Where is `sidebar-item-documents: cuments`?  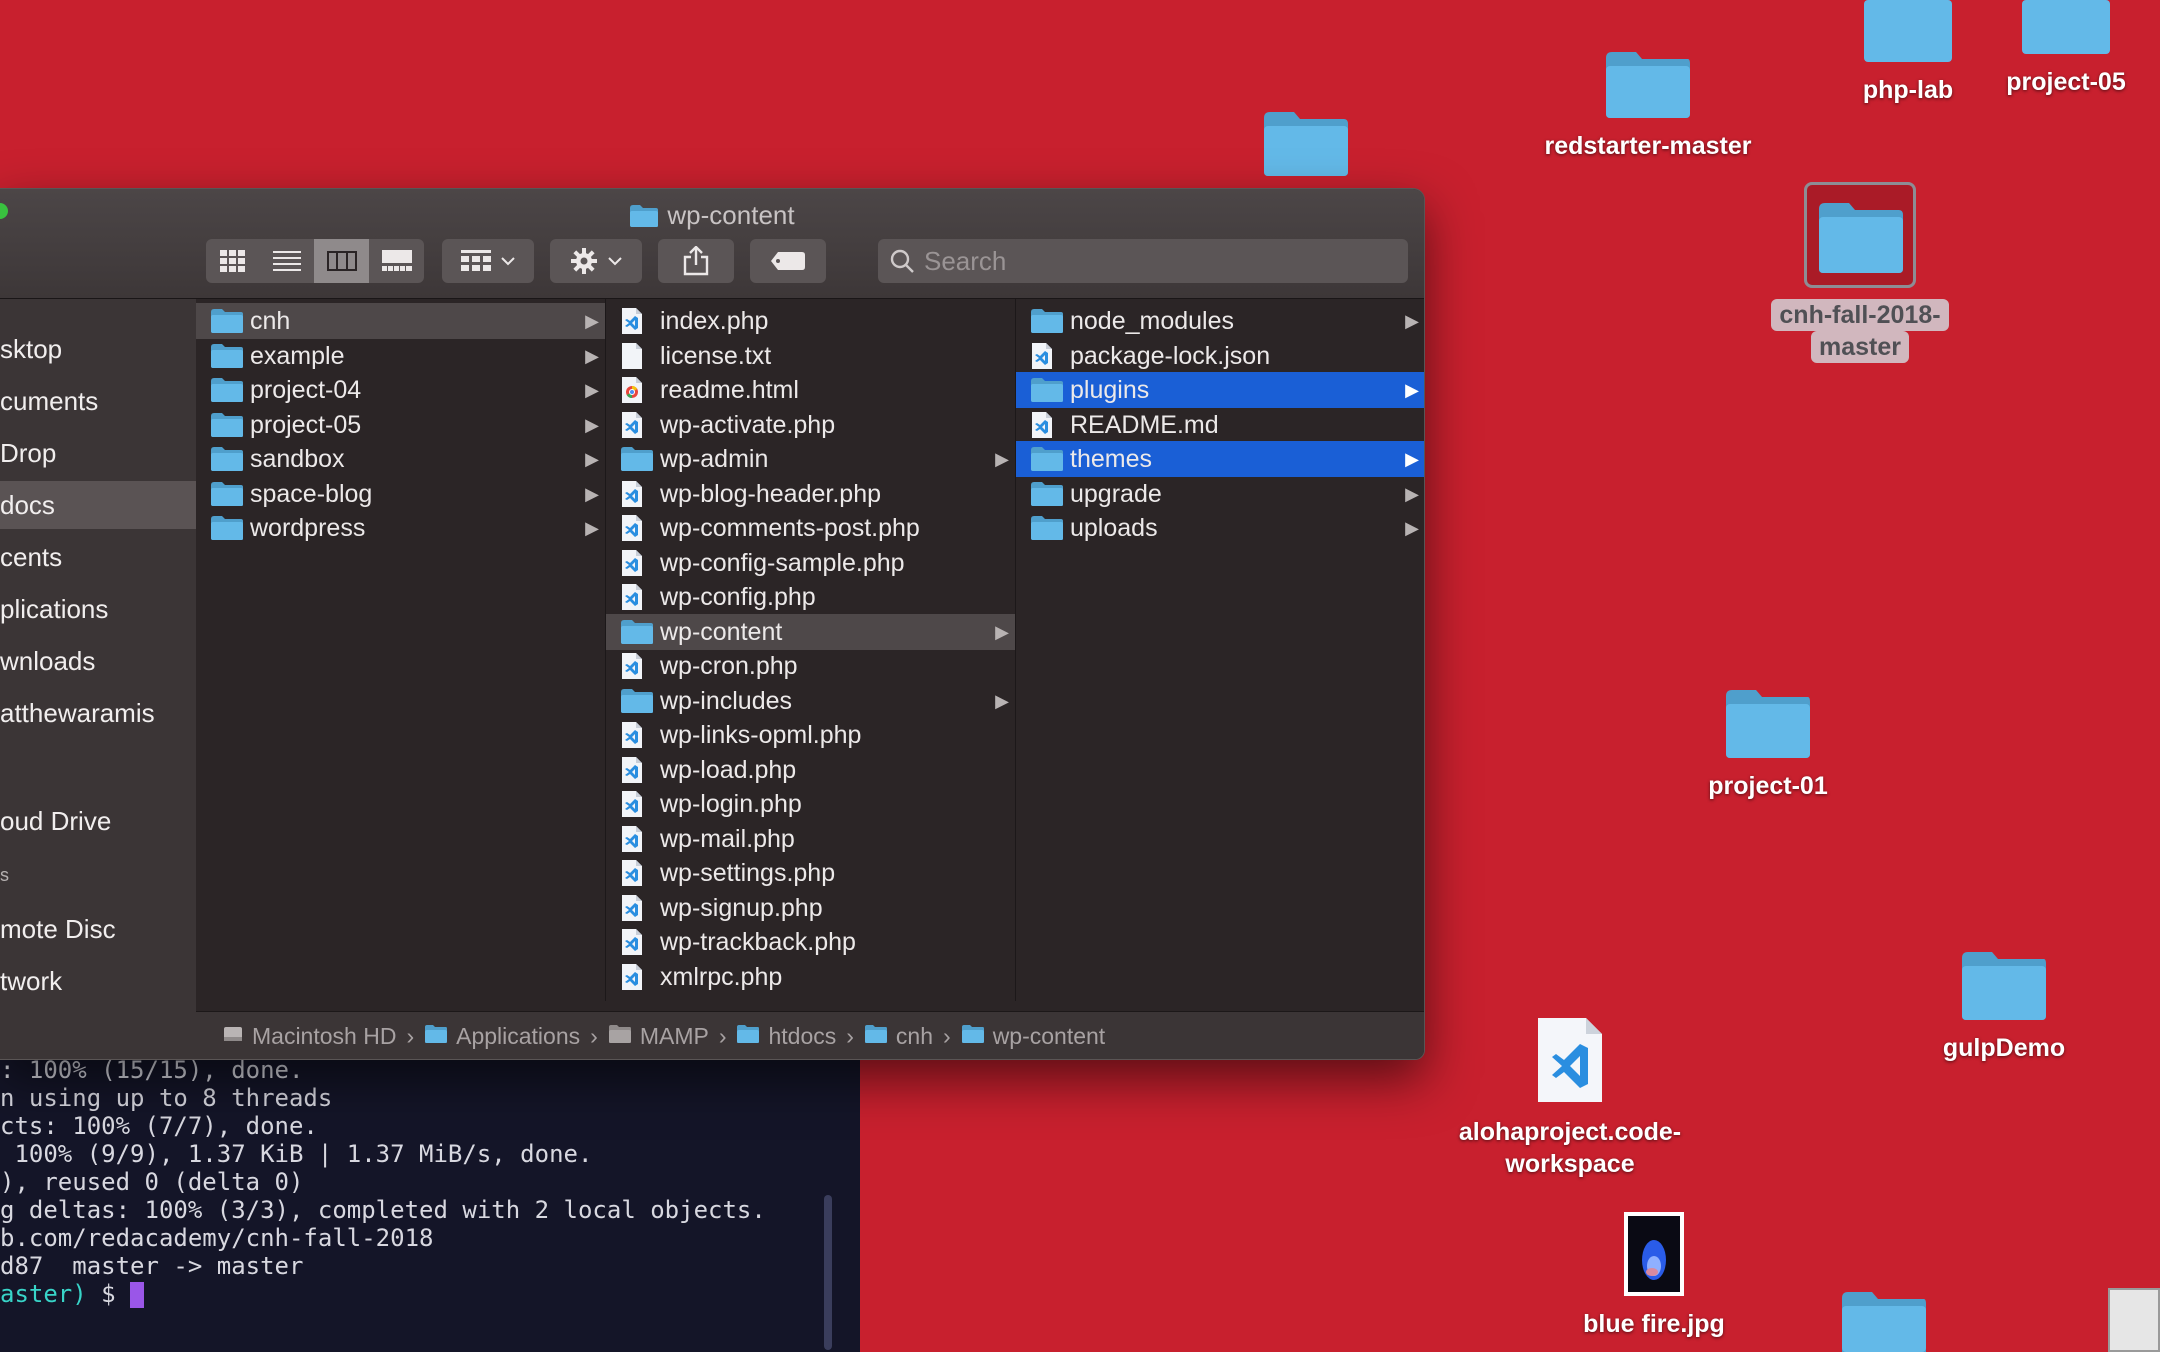 sidebar-item-documents: cuments is located at coordinates (98, 401).